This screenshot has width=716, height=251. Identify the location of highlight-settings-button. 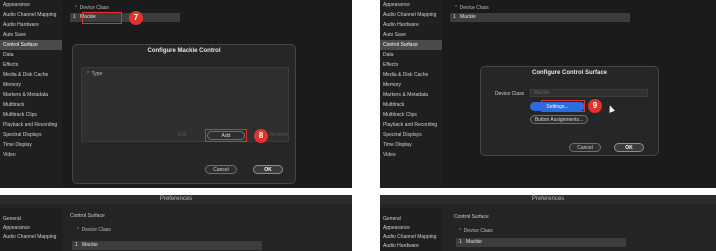
(563, 106).